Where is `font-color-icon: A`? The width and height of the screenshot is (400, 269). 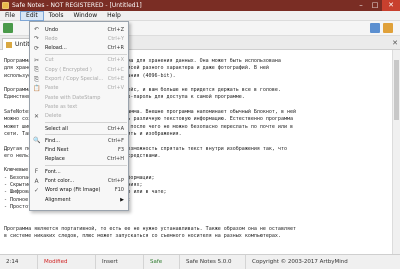
font-color-icon: A is located at coordinates (36, 181).